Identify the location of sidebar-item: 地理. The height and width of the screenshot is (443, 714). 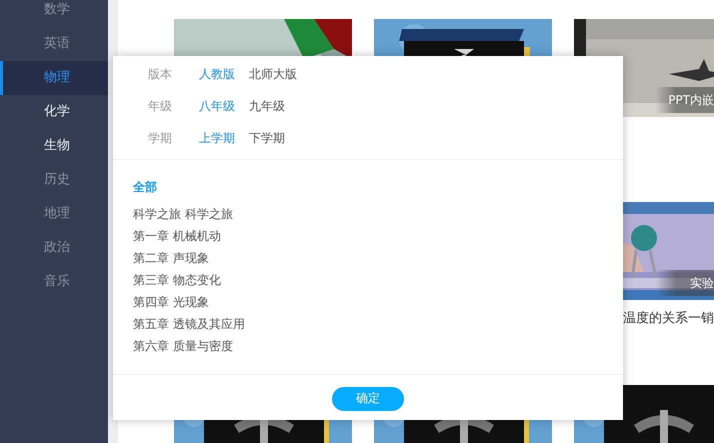
(54, 214).